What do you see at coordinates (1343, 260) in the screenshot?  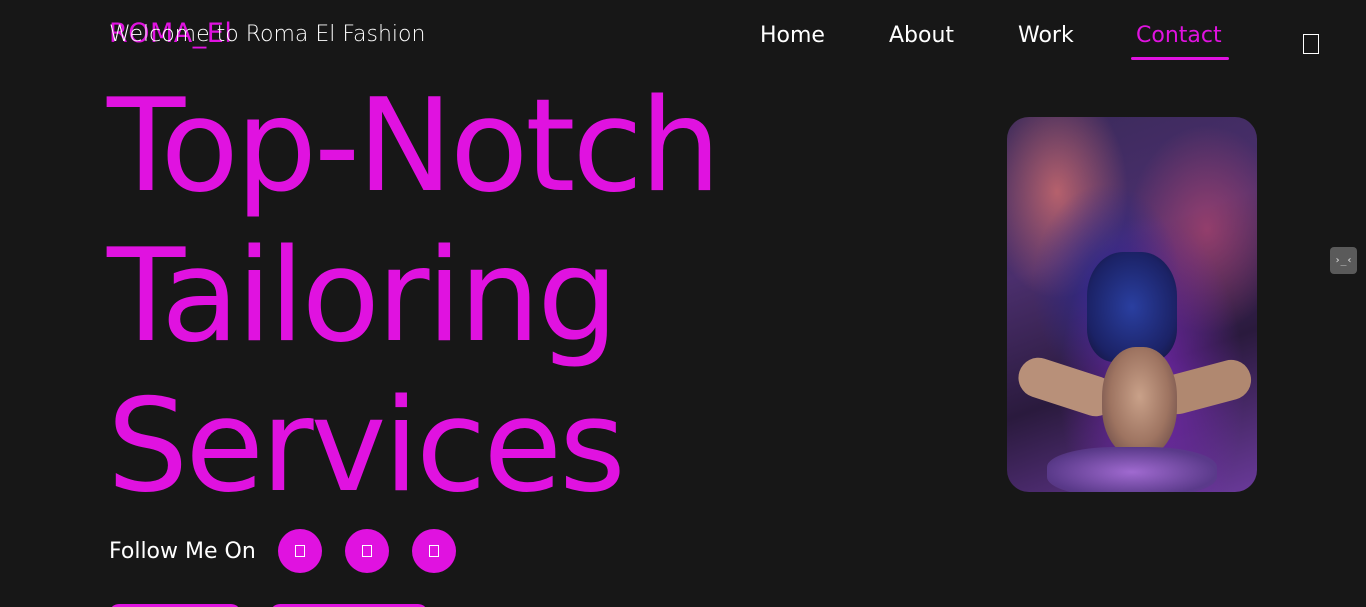 I see `side-widget-button: ›_‹` at bounding box center [1343, 260].